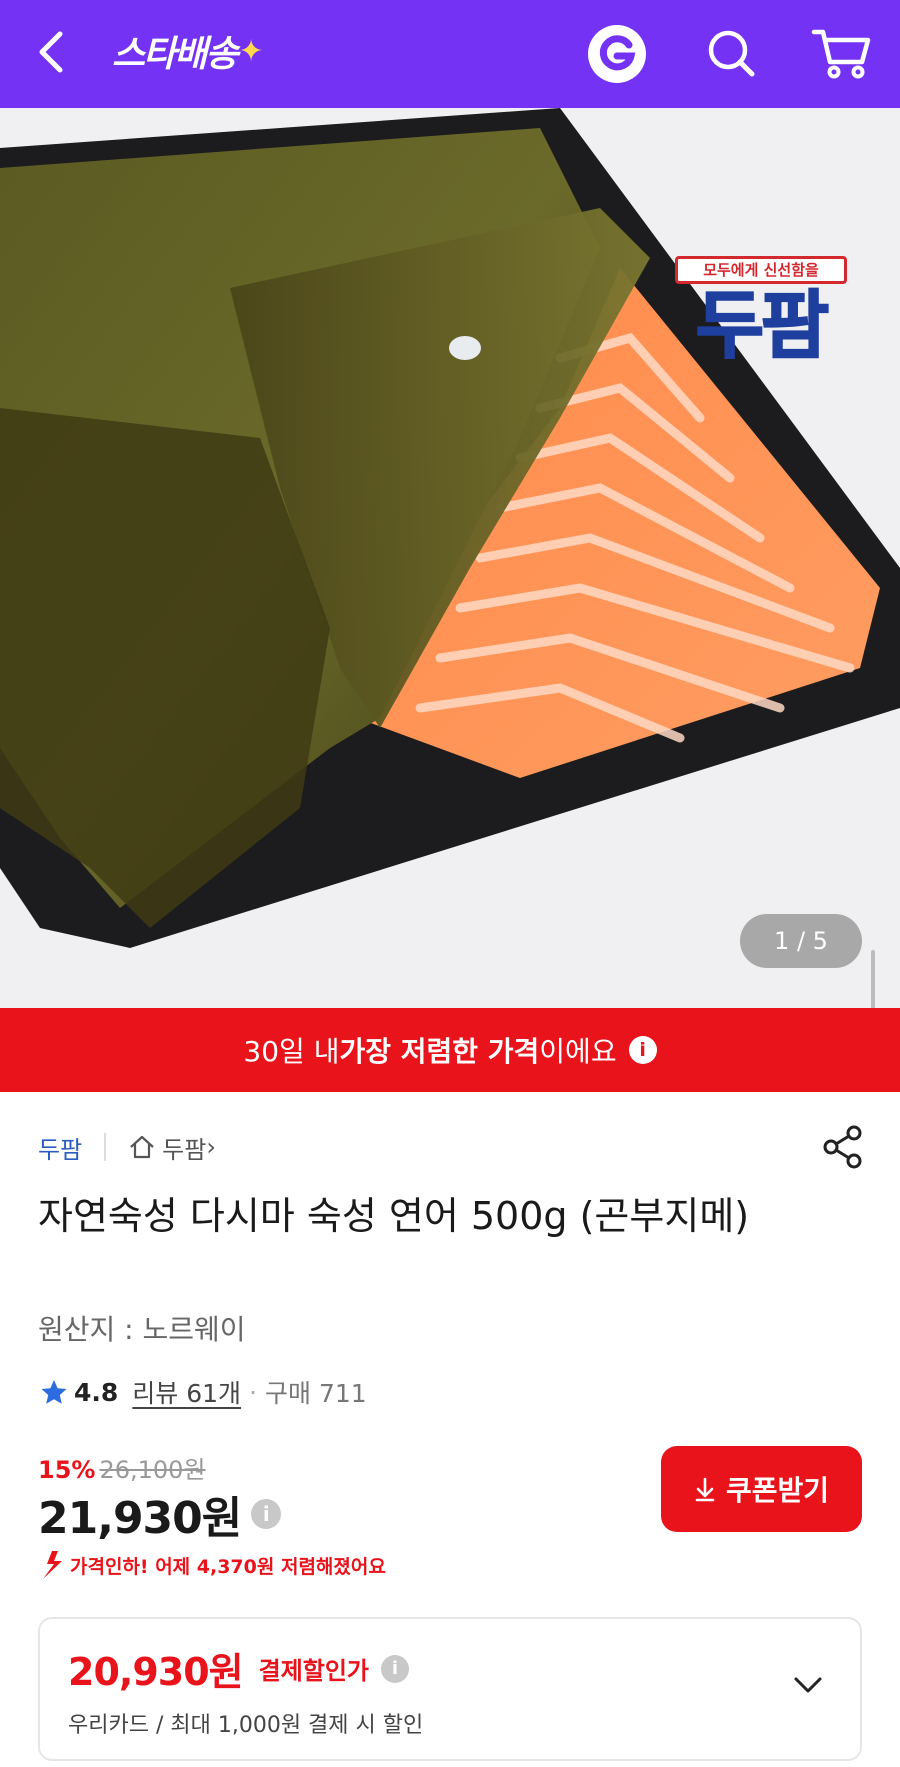 The width and height of the screenshot is (900, 1767). I want to click on rating-row: 4.8 리뷰 61개 · 구매 711, so click(203, 1392).